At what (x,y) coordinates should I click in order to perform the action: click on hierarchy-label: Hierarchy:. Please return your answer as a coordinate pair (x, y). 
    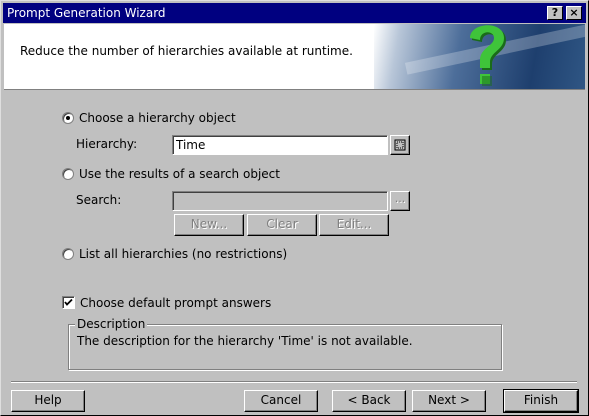
    Looking at the image, I should click on (107, 144).